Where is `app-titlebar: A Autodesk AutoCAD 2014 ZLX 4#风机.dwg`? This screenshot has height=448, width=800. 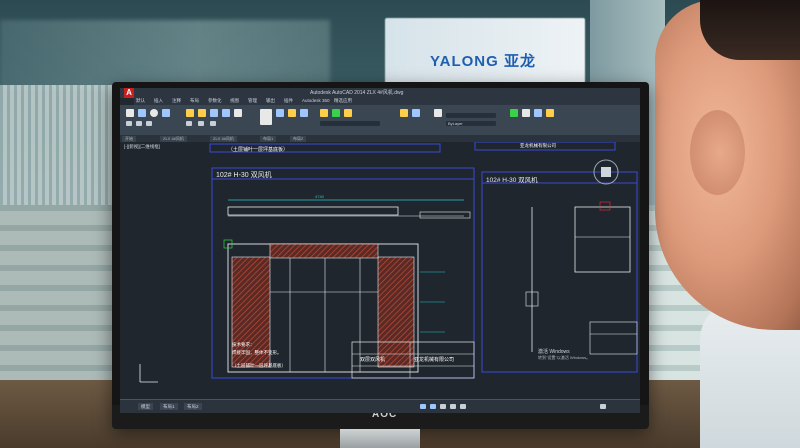 app-titlebar: A Autodesk AutoCAD 2014 ZLX 4#风机.dwg is located at coordinates (380, 93).